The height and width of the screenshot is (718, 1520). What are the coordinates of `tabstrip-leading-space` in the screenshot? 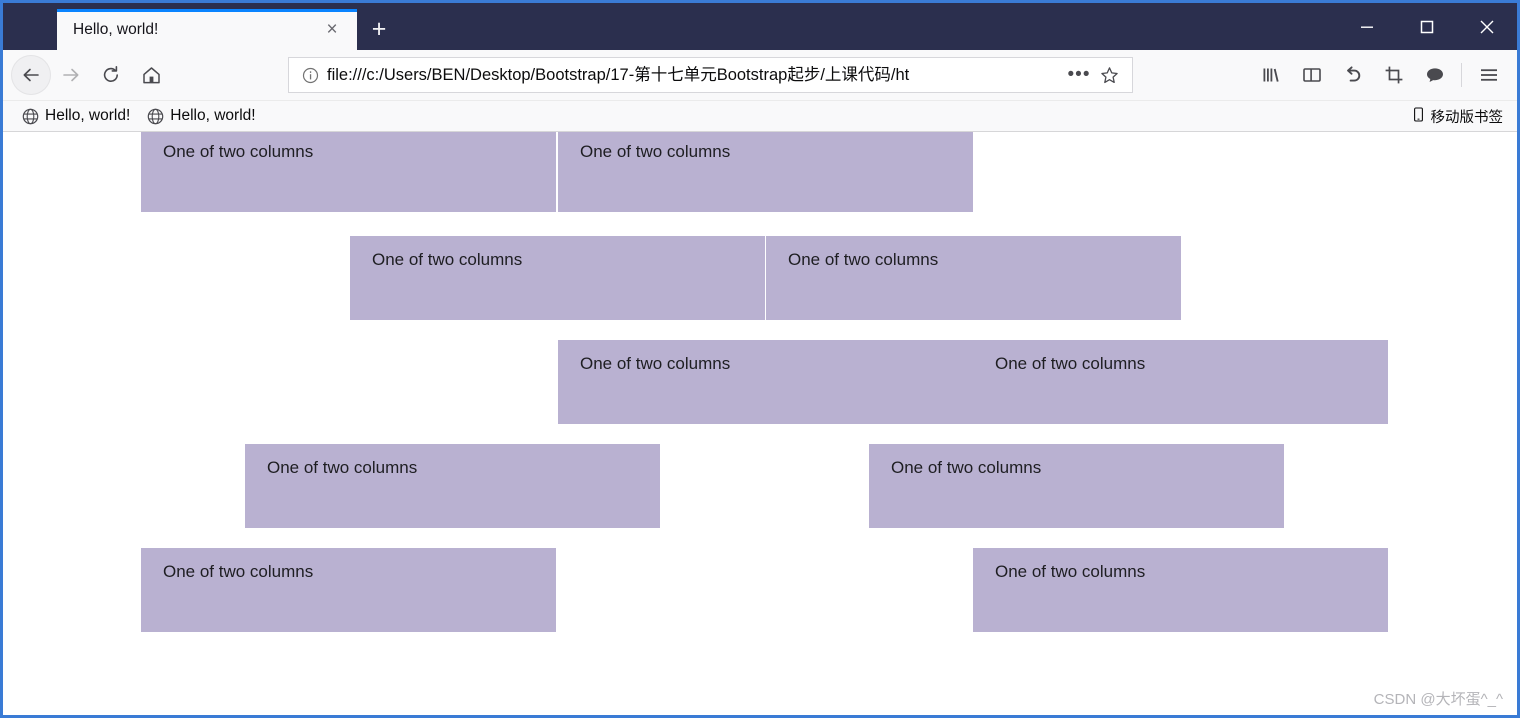 It's located at (30, 26).